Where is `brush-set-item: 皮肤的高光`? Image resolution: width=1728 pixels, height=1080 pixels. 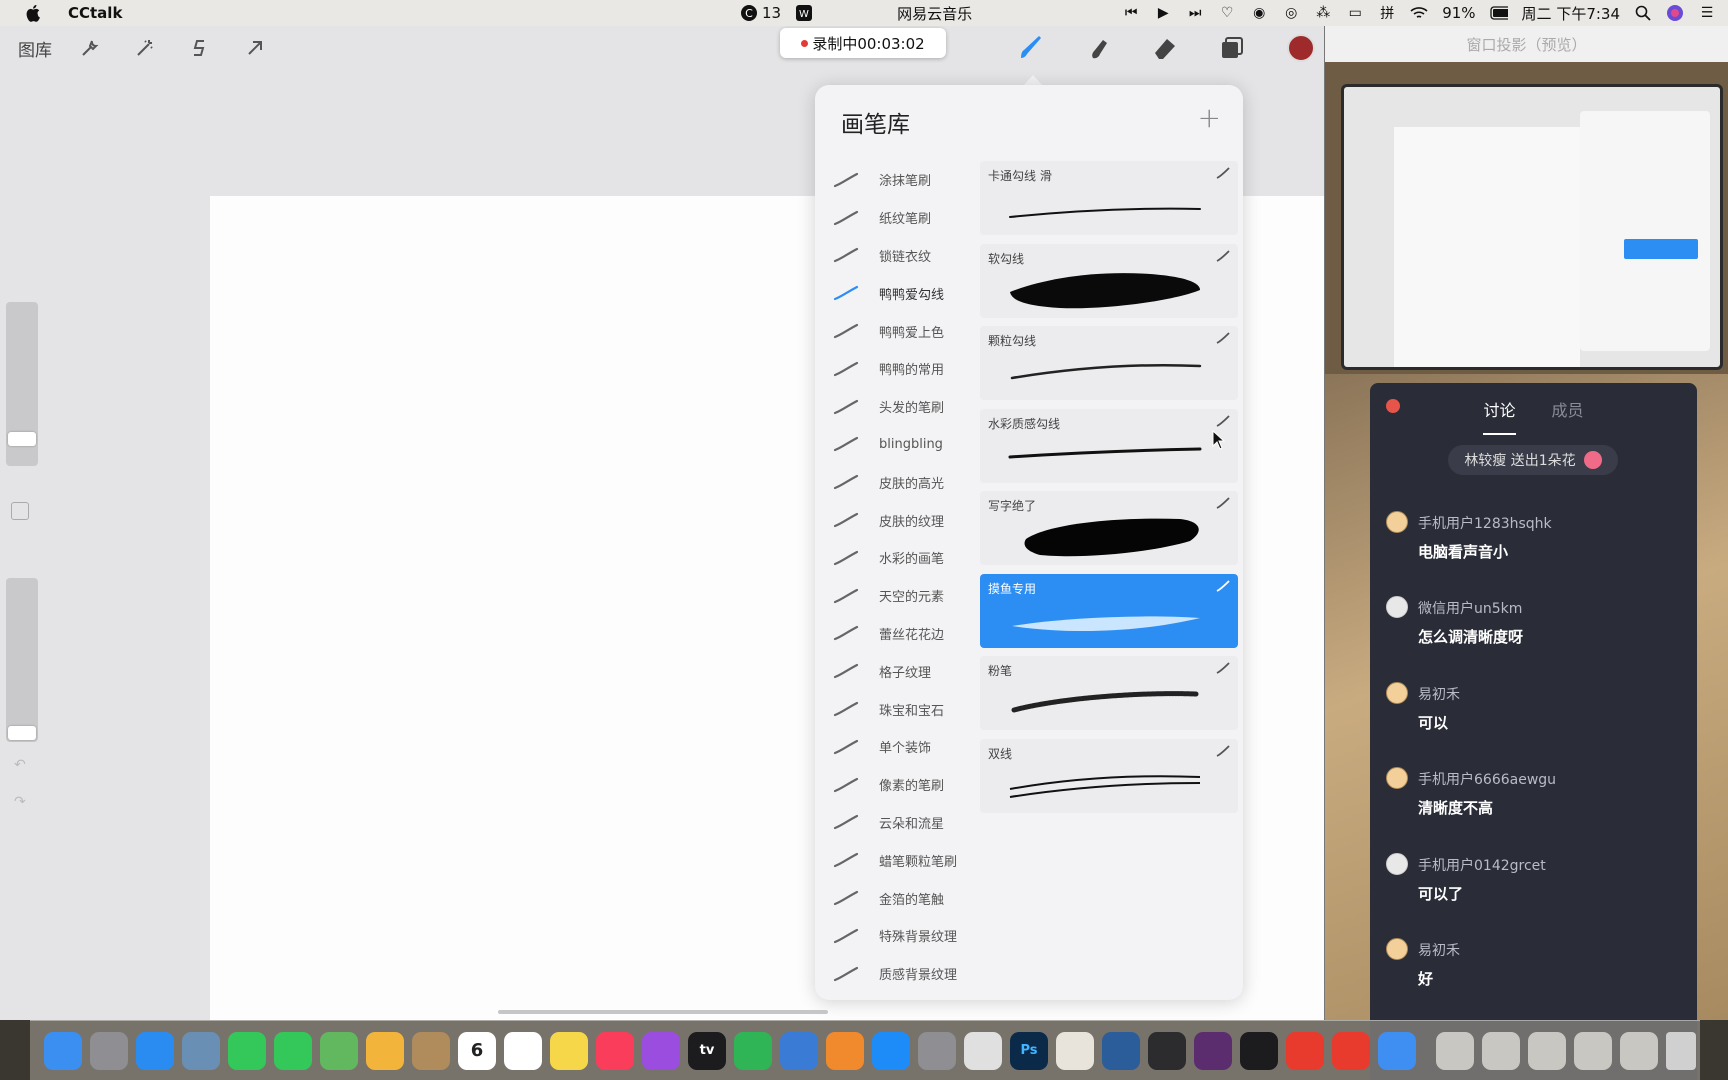 brush-set-item: 皮肤的高光 is located at coordinates (904, 482).